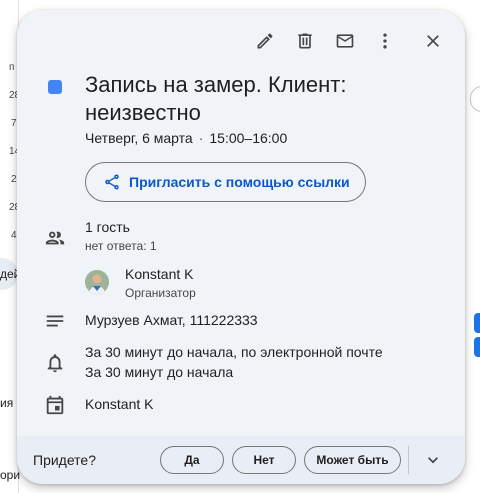 The height and width of the screenshot is (493, 480). I want to click on guests-icon, so click(55, 238).